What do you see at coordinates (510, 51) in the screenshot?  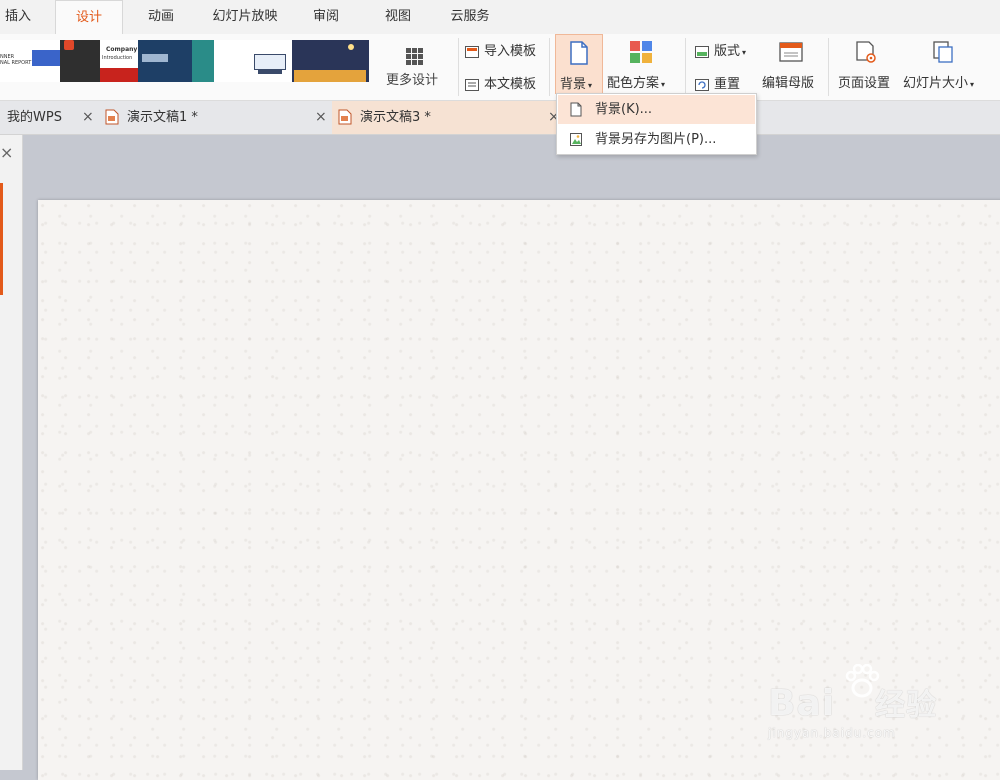 I see `import-template-label: 导入模板` at bounding box center [510, 51].